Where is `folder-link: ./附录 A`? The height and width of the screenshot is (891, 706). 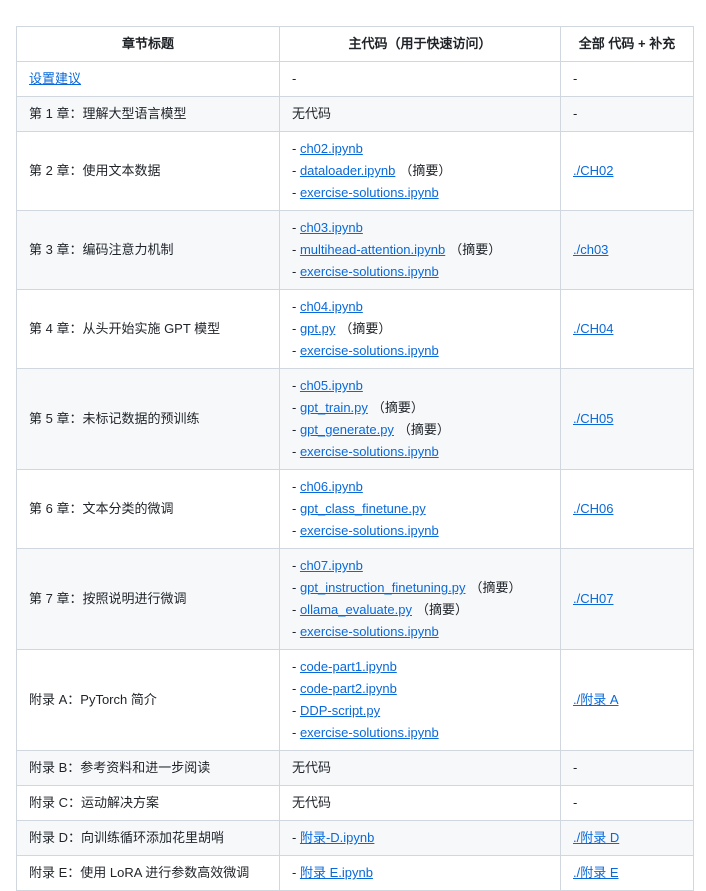 folder-link: ./附录 A is located at coordinates (596, 699).